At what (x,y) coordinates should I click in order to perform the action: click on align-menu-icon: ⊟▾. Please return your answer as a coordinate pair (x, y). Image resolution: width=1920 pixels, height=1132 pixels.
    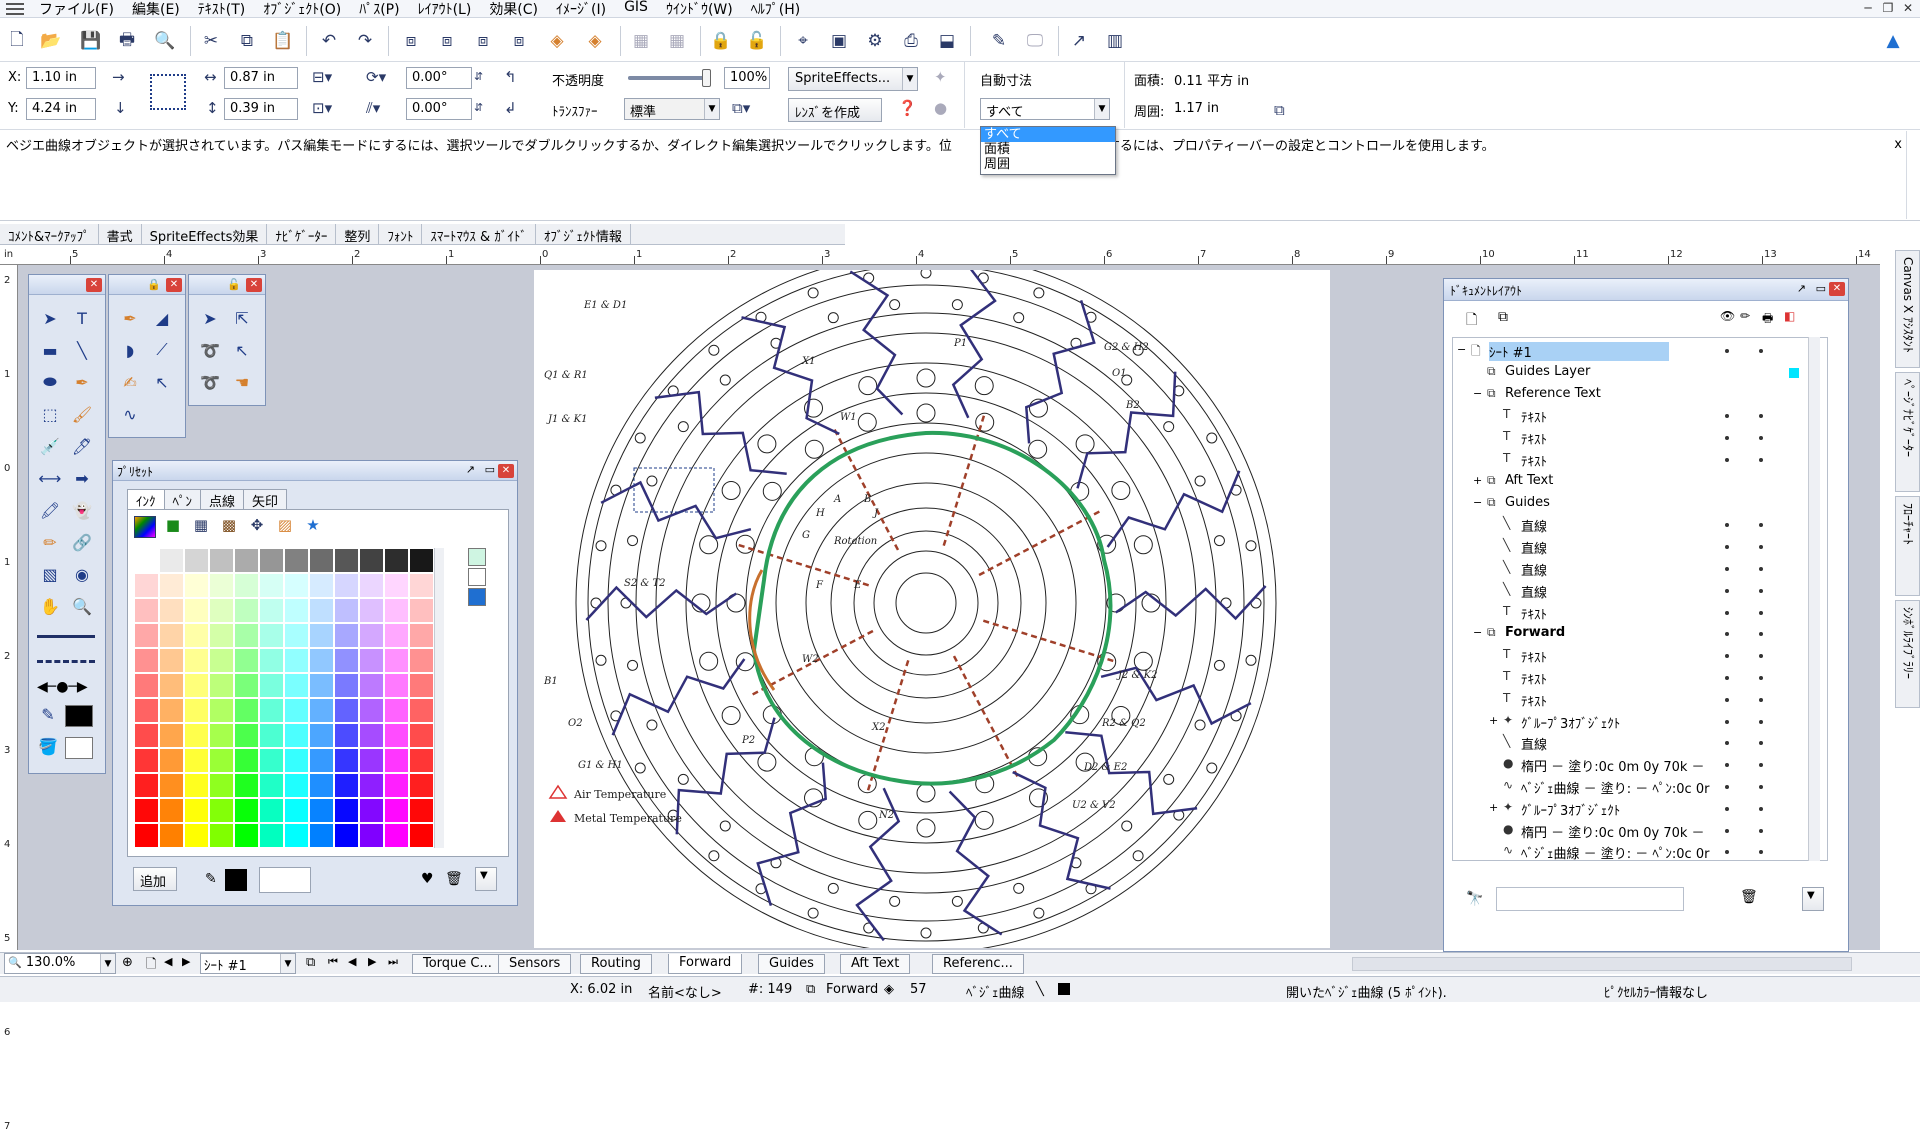
    Looking at the image, I should click on (322, 77).